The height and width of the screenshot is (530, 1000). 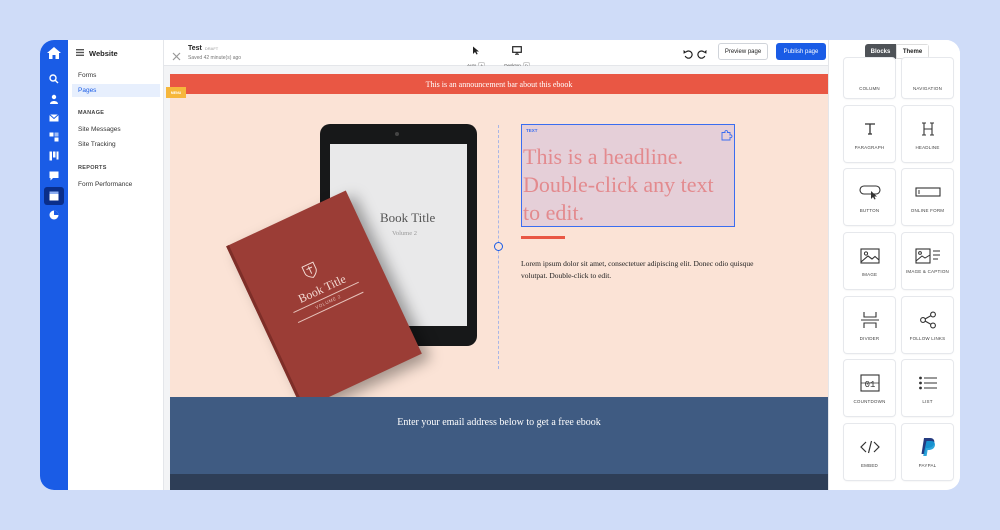 I want to click on sidebar-item-site-messages: Site Messages, so click(x=116, y=129).